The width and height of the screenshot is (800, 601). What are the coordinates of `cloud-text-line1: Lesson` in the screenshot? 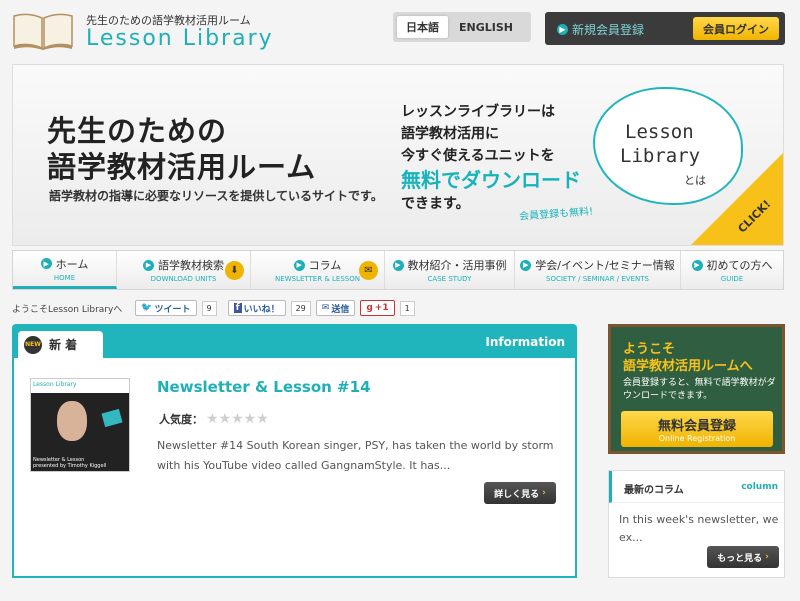 It's located at (659, 132).